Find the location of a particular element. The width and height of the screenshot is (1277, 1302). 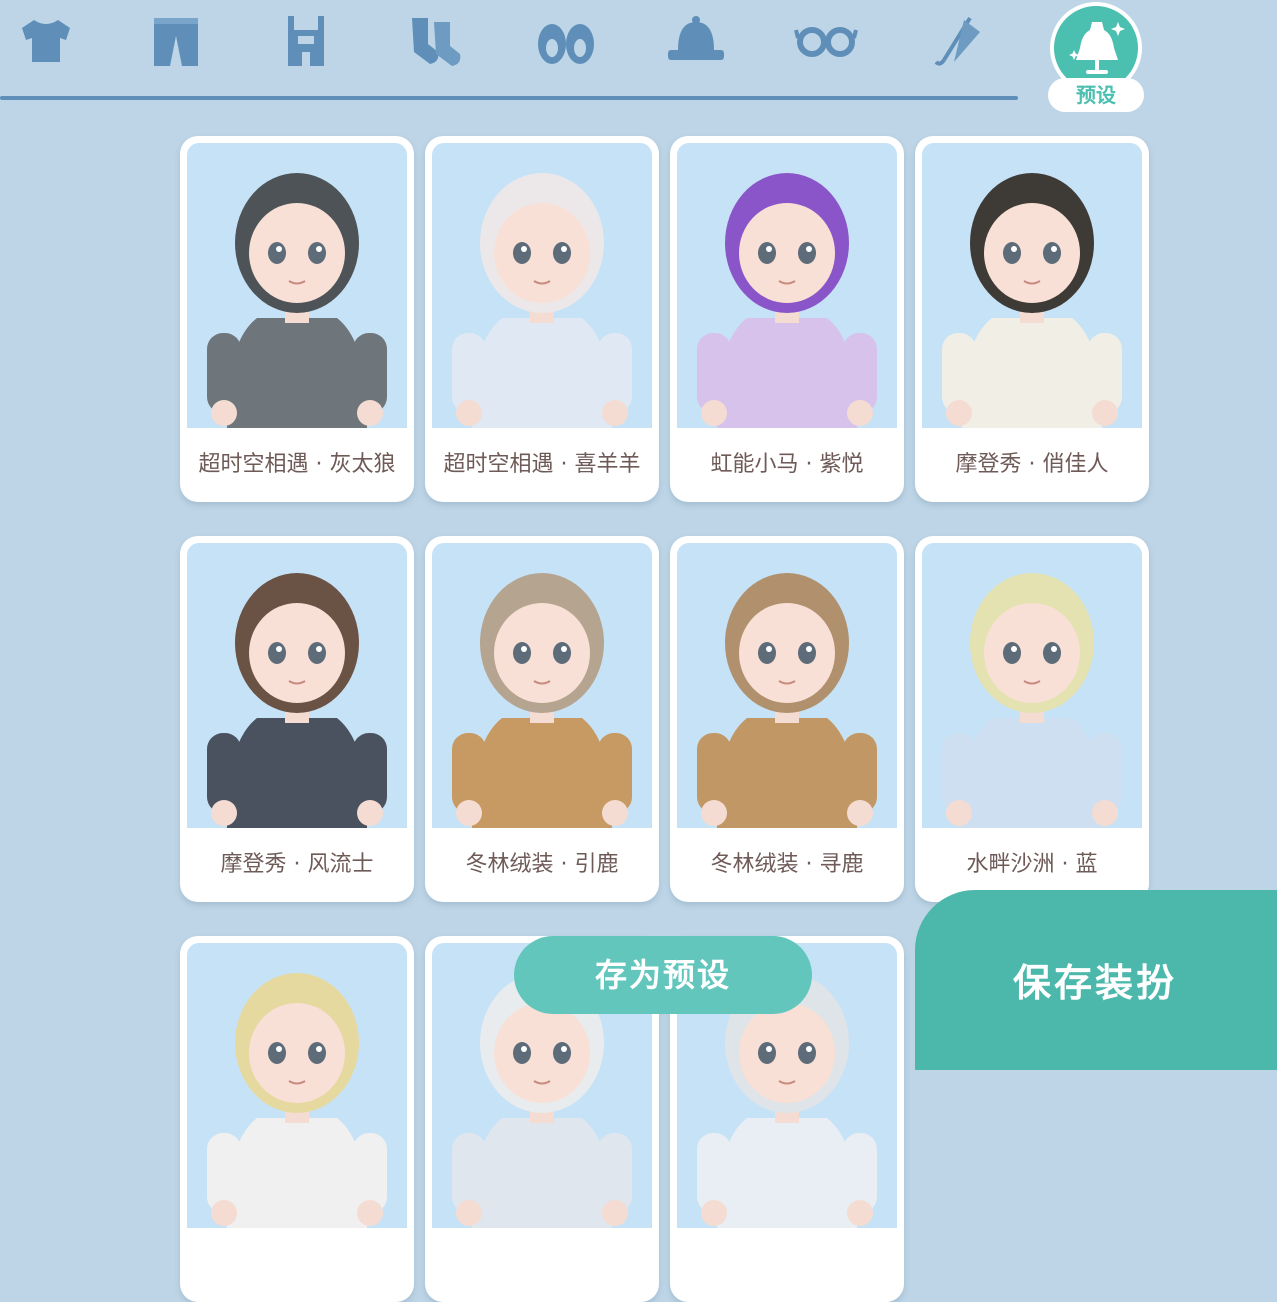

save-outfit-button: 保存装扮 is located at coordinates (1096, 980).